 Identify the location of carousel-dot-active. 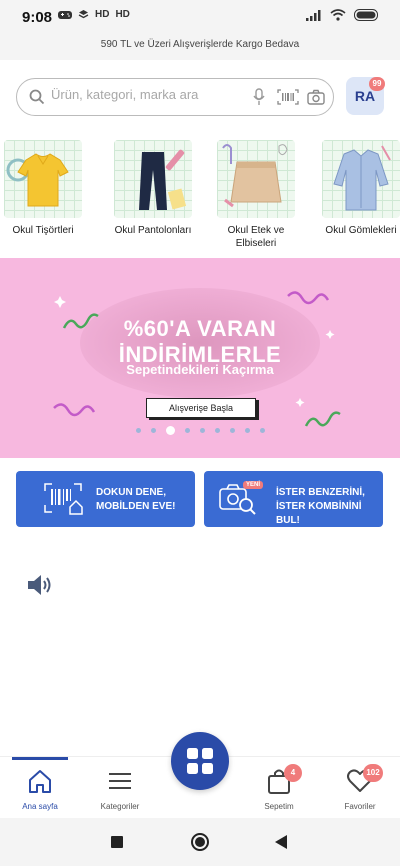
(170, 430).